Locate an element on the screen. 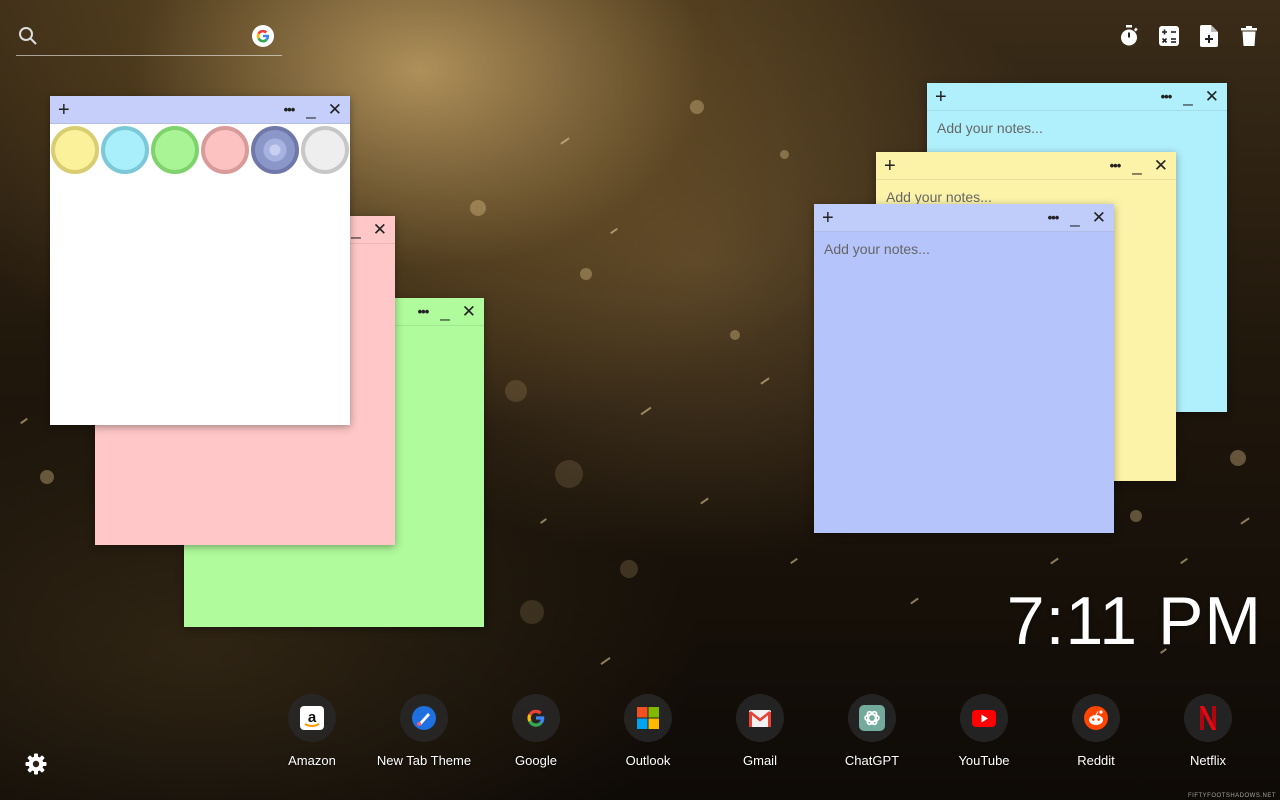 This screenshot has width=1280, height=800. color-swatch-green is located at coordinates (175, 150).